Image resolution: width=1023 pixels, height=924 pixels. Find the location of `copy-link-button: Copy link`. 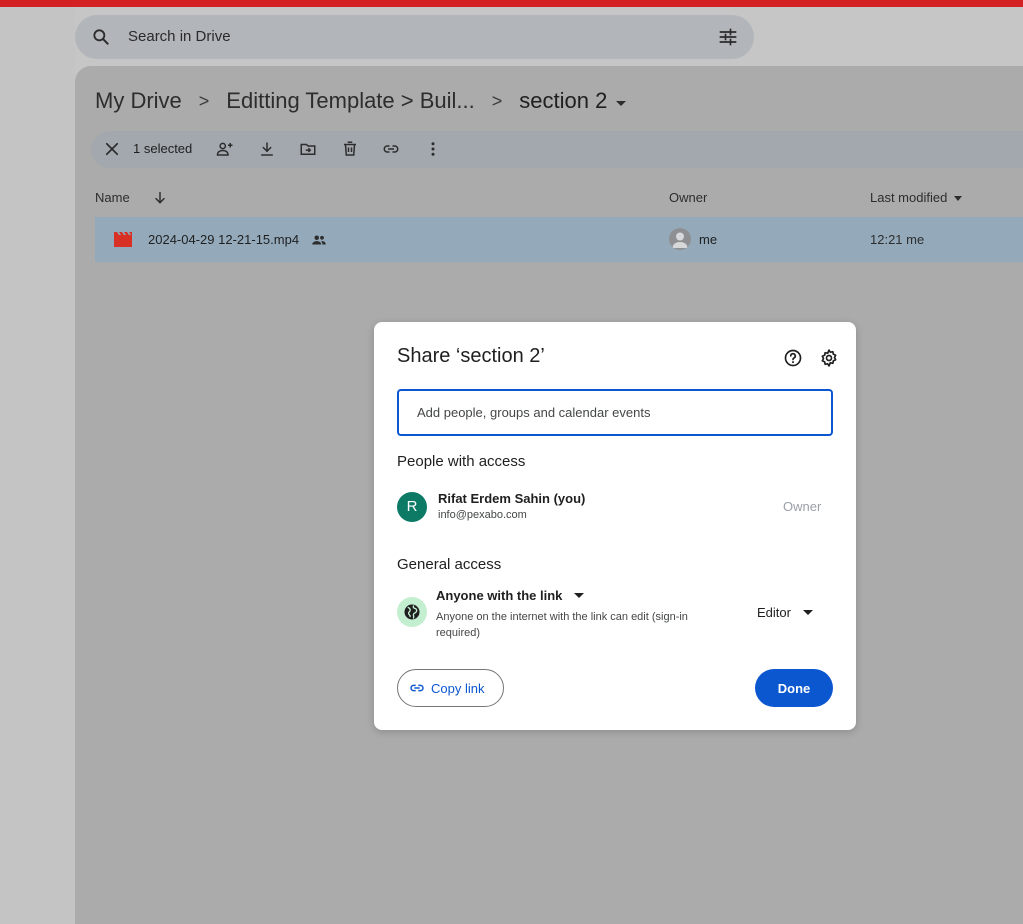

copy-link-button: Copy link is located at coordinates (450, 688).